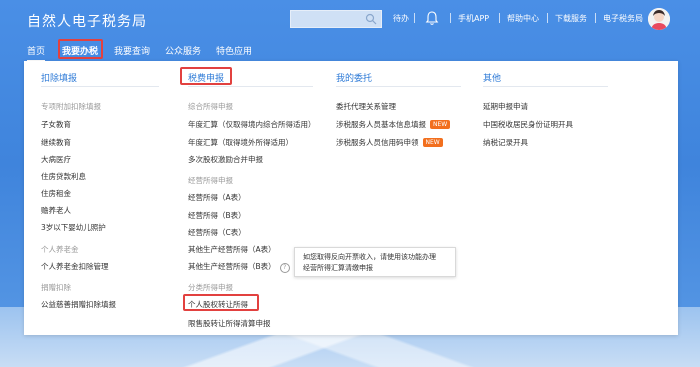  I want to click on search-input, so click(336, 19).